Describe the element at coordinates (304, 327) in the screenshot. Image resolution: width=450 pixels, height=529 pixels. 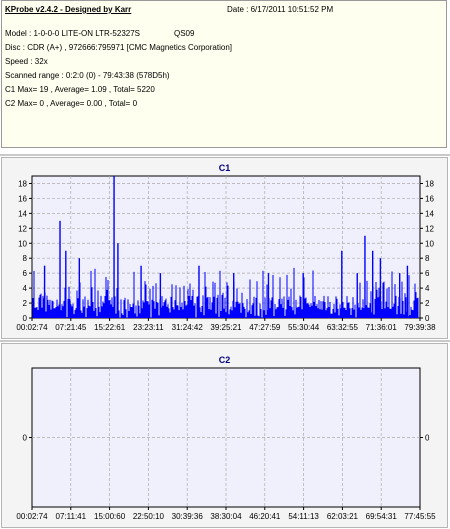
I see `x-tick-label: 55:30:44` at that location.